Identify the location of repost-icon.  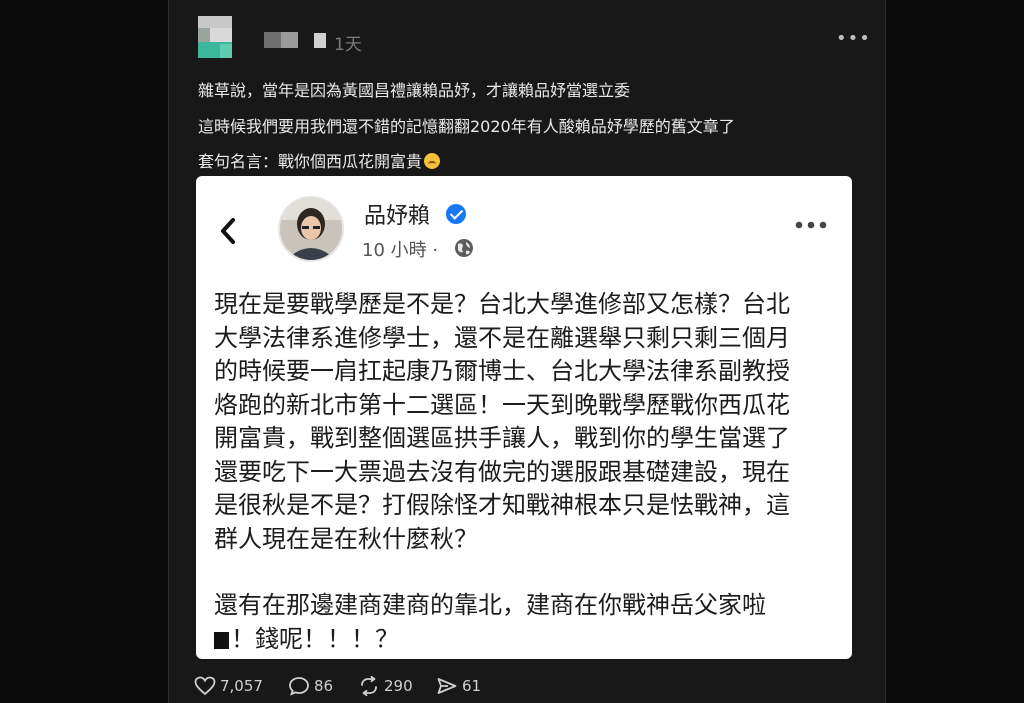
(369, 686).